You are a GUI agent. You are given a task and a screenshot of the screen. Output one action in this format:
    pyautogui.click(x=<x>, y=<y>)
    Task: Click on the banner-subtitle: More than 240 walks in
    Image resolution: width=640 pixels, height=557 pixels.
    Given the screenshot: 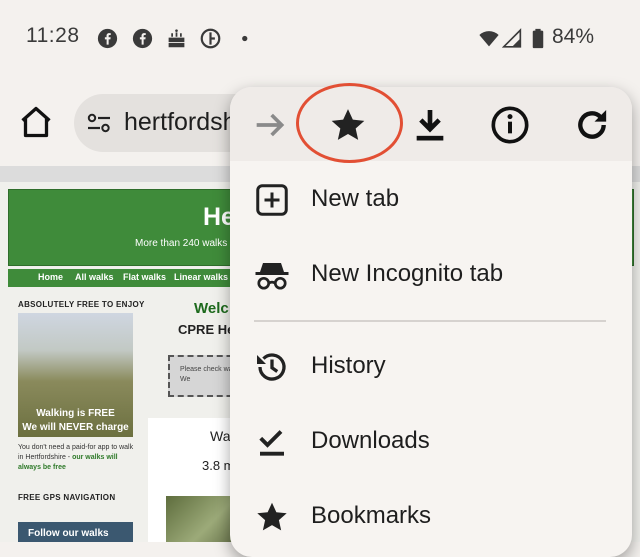 What is the action you would take?
    pyautogui.click(x=186, y=243)
    